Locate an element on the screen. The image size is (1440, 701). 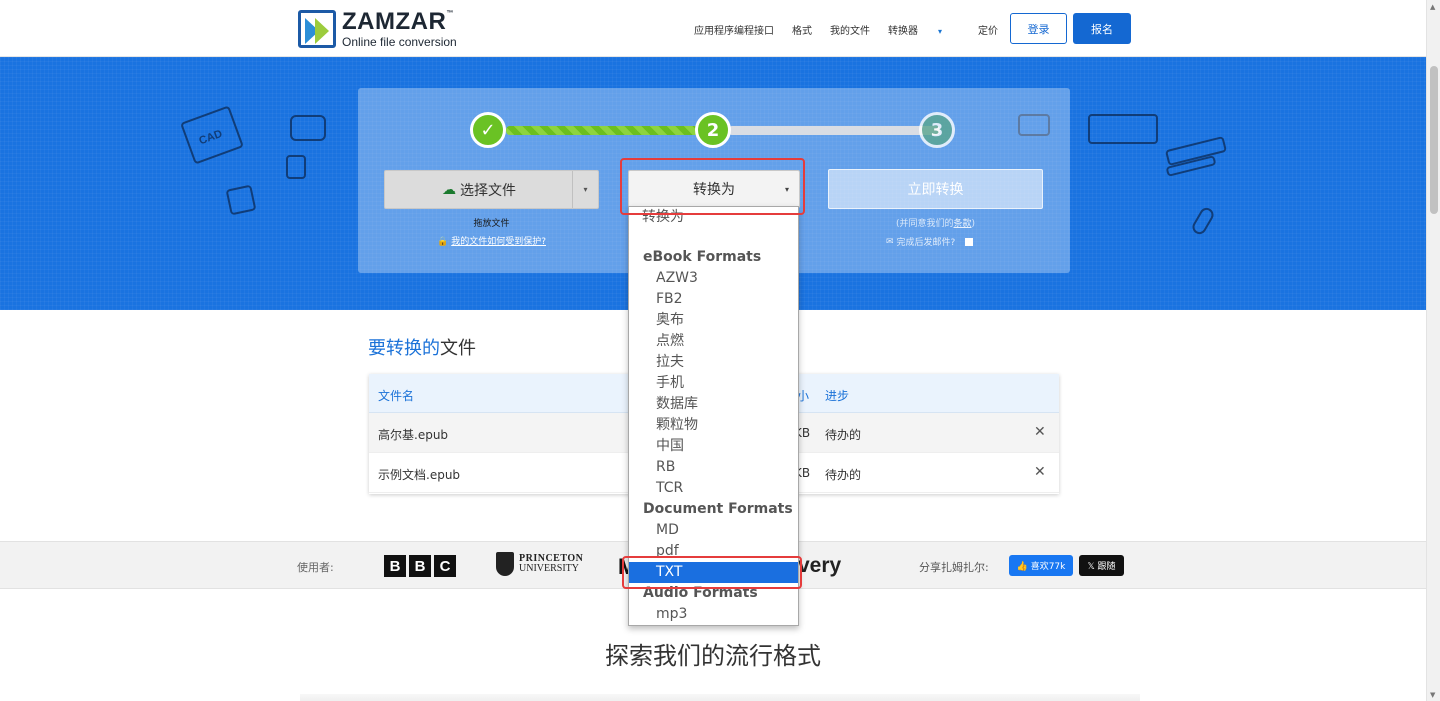
column-file-name: 文件名 is located at coordinates (396, 396).